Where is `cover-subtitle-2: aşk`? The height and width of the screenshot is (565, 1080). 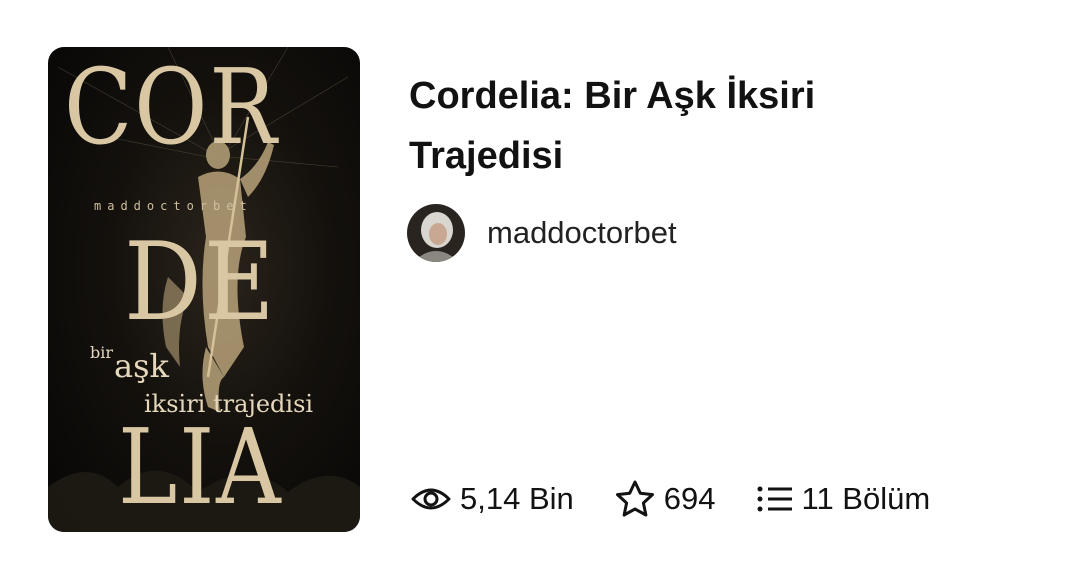
cover-subtitle-2: aşk is located at coordinates (141, 366).